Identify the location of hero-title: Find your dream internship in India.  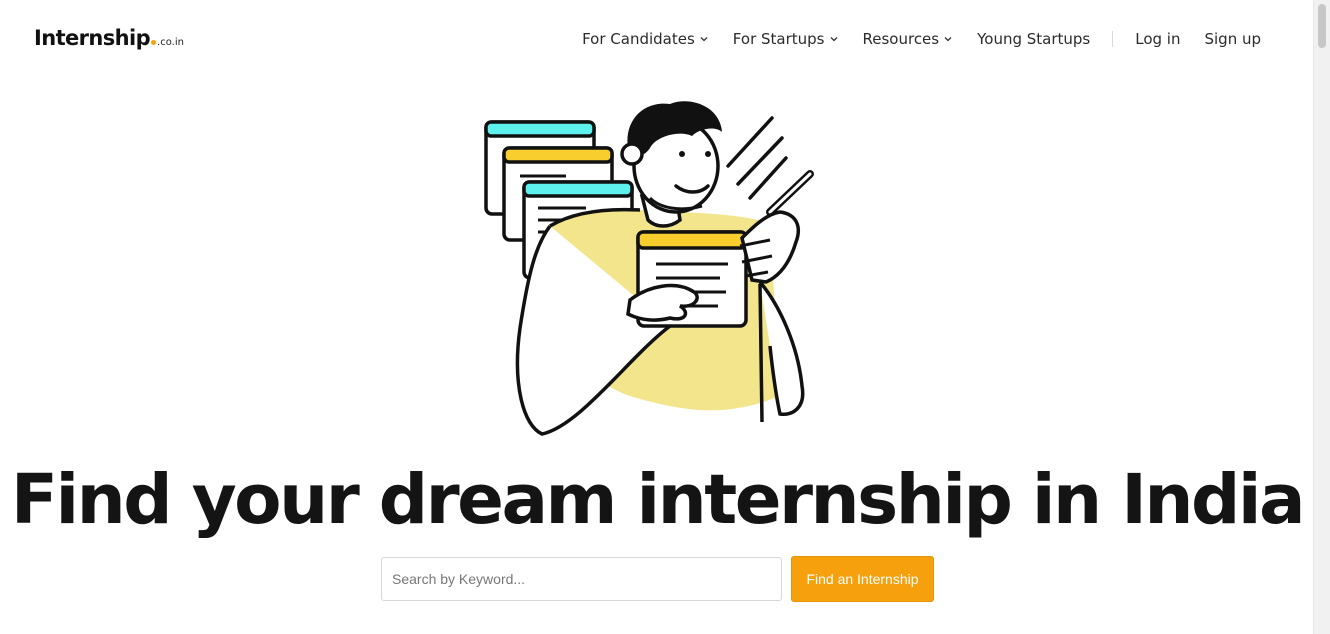
(658, 500).